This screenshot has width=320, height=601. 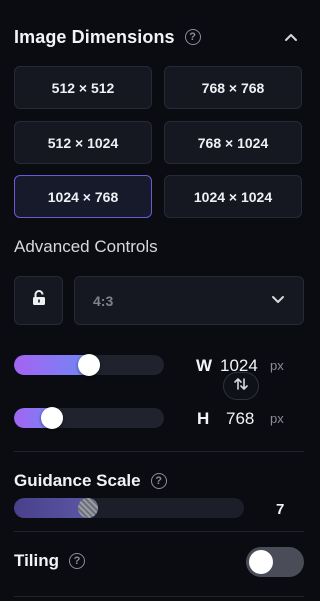 What do you see at coordinates (37, 560) in the screenshot?
I see `tiling-title: Tiling` at bounding box center [37, 560].